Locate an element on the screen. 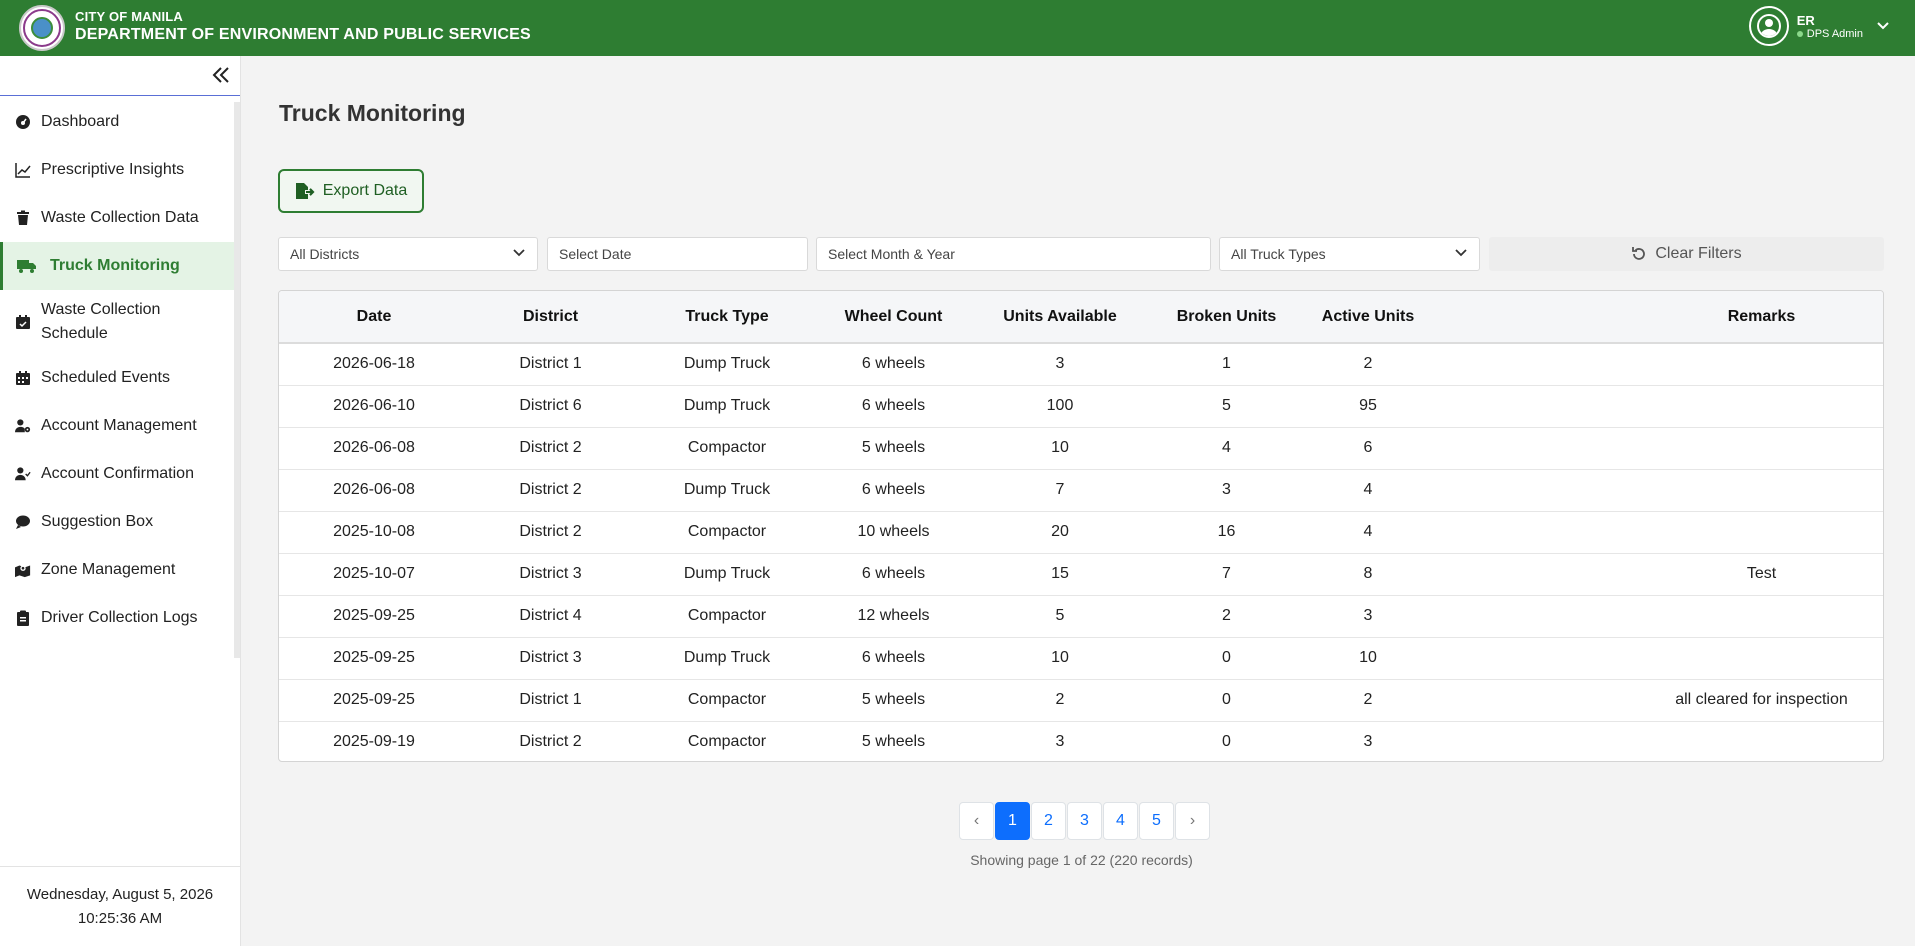  date-input: Select Date is located at coordinates (677, 254).